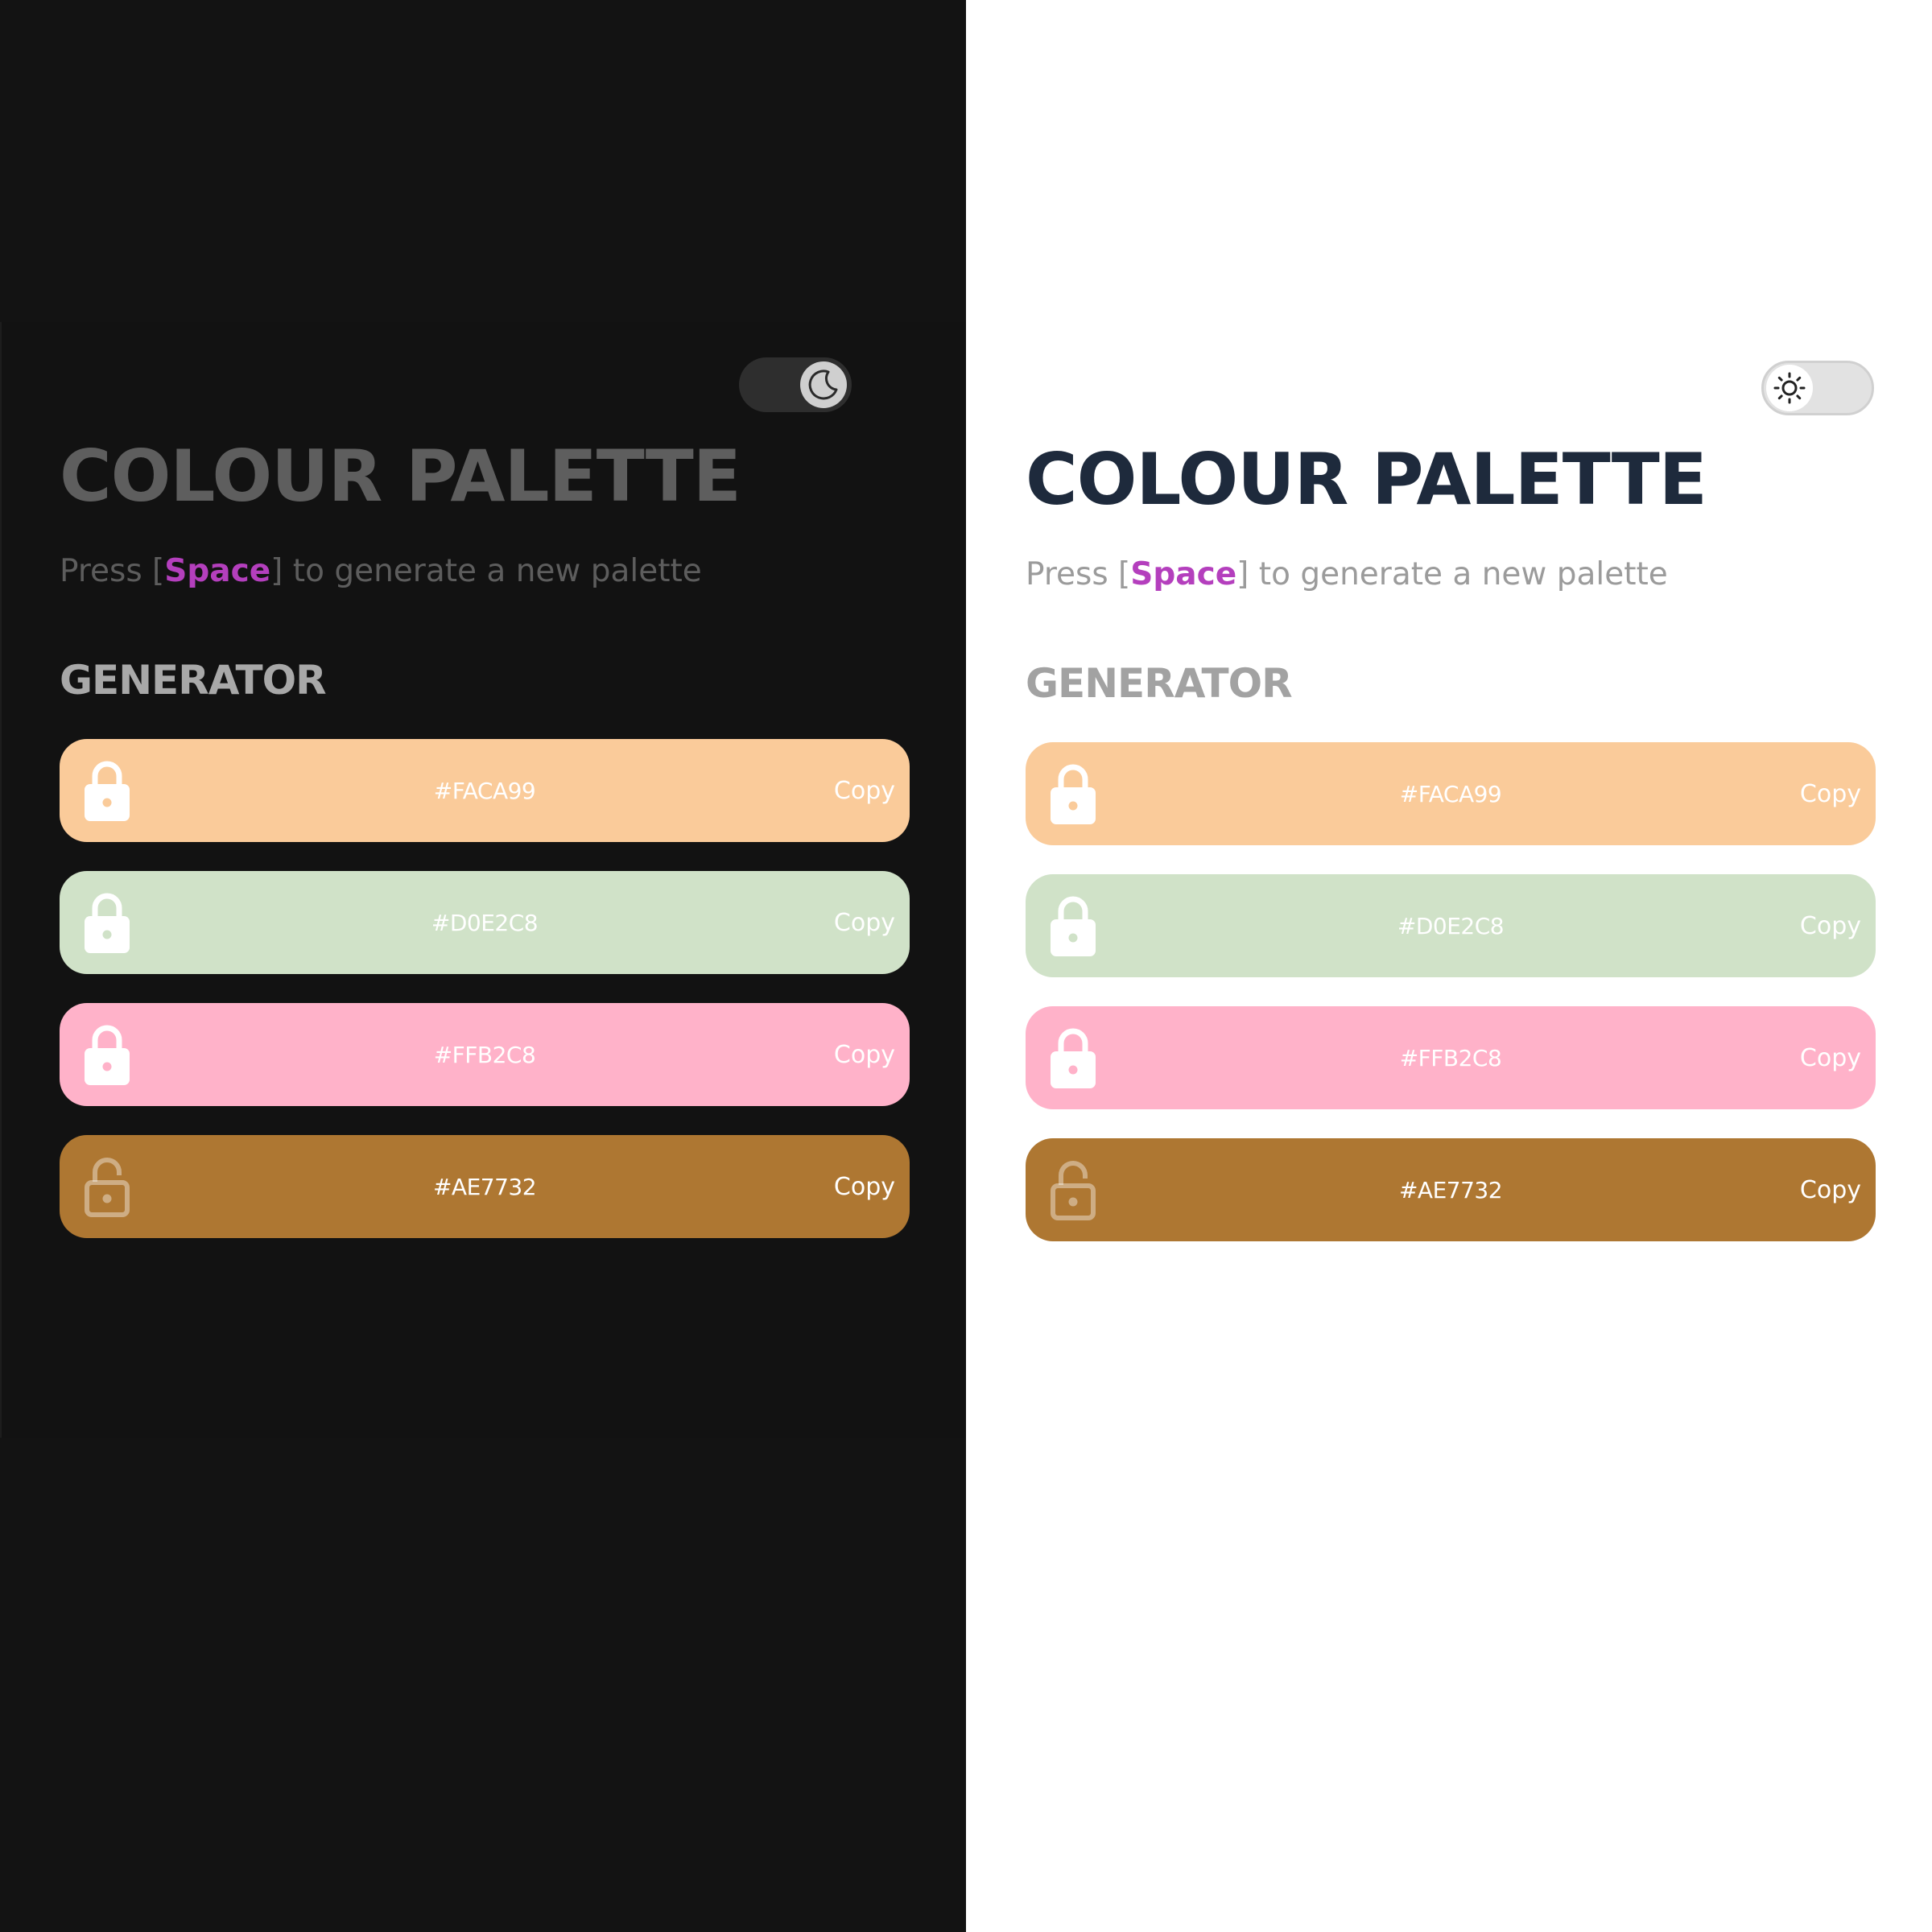  What do you see at coordinates (1817, 388) in the screenshot?
I see `theme-toggle-light` at bounding box center [1817, 388].